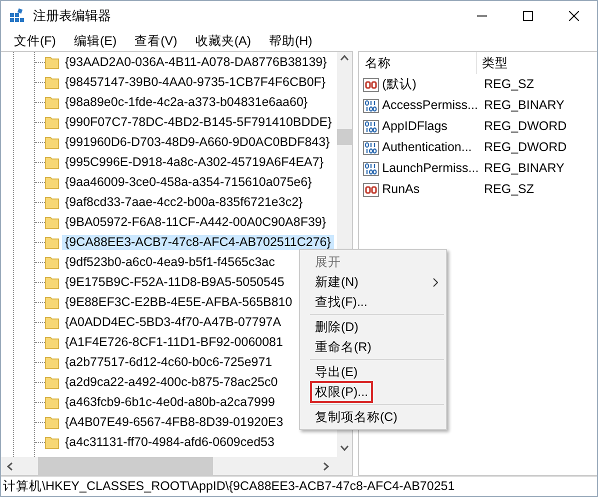 This screenshot has width=598, height=497. What do you see at coordinates (72, 16) in the screenshot?
I see `window-title: 注册表编辑器` at bounding box center [72, 16].